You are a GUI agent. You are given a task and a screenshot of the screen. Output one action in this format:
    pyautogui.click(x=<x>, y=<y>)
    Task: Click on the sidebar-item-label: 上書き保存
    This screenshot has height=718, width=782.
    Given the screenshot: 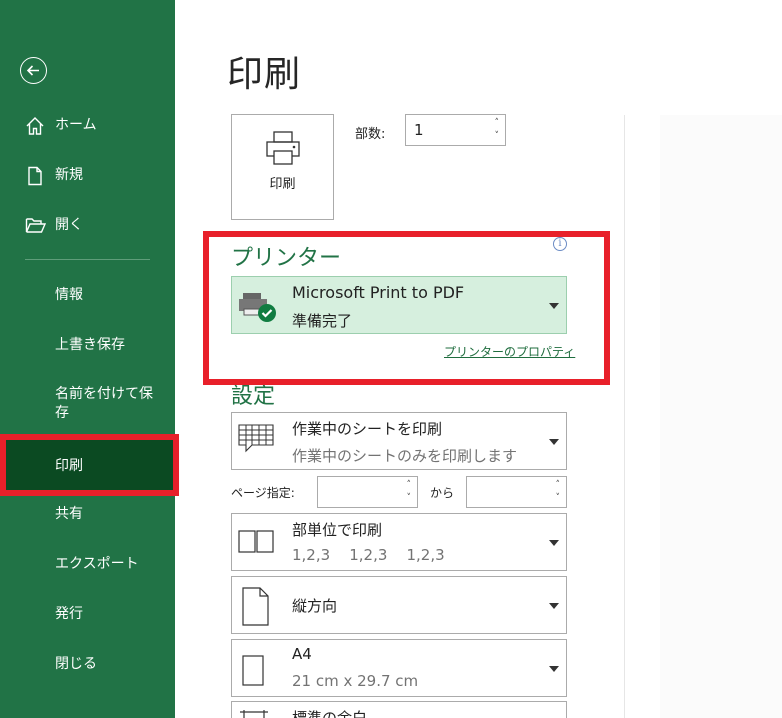 What is the action you would take?
    pyautogui.click(x=90, y=345)
    